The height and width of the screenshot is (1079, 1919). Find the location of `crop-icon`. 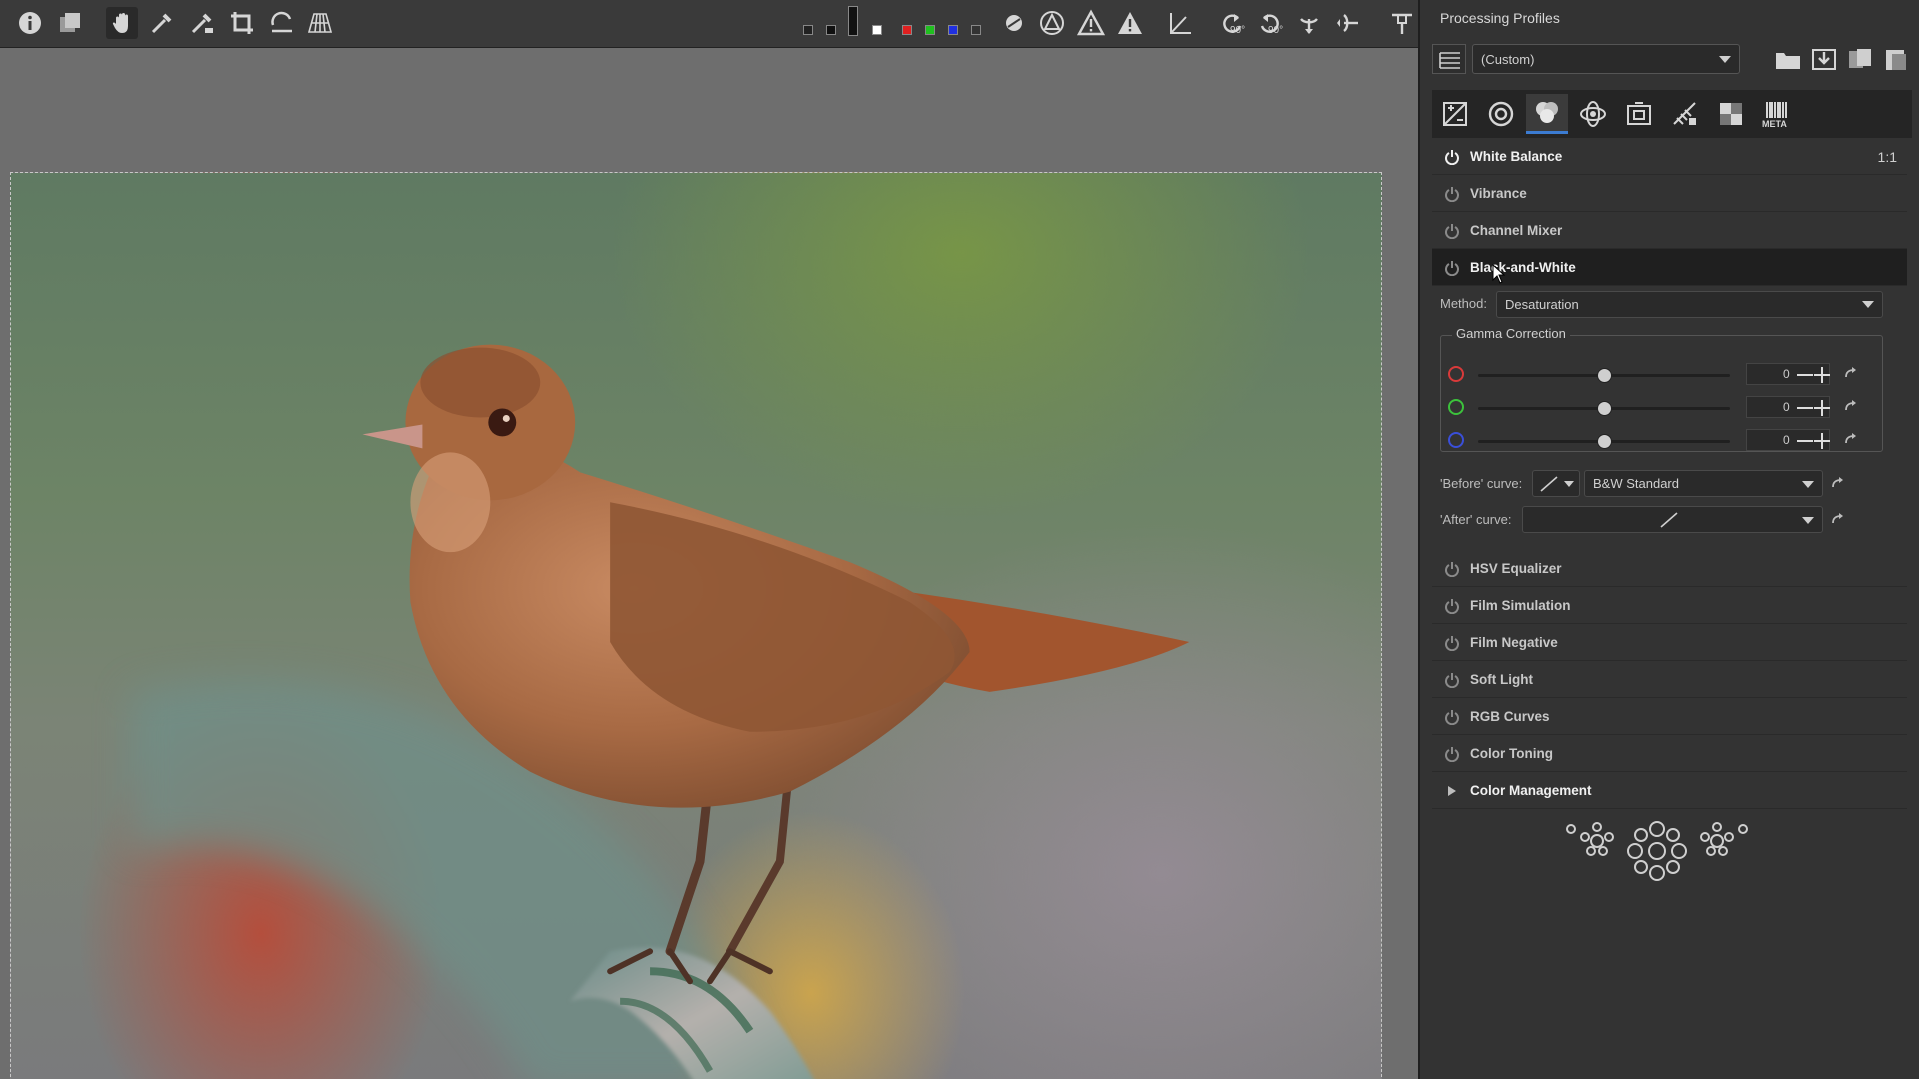

crop-icon is located at coordinates (242, 23).